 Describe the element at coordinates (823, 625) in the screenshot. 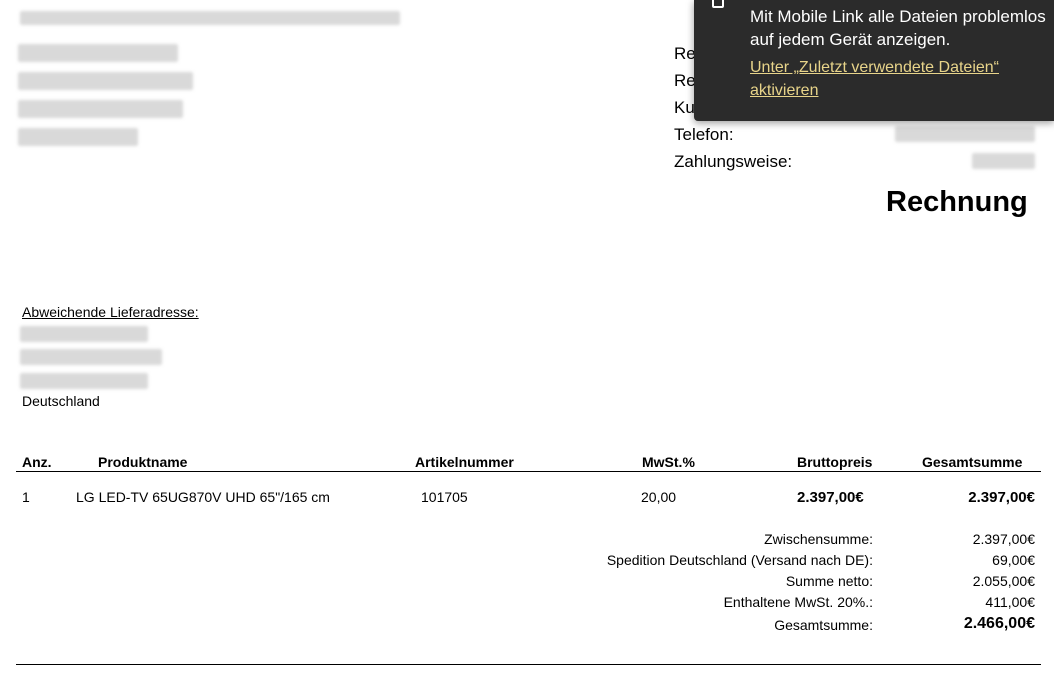

I see `grand-total-label: Gesamtsumme:` at that location.